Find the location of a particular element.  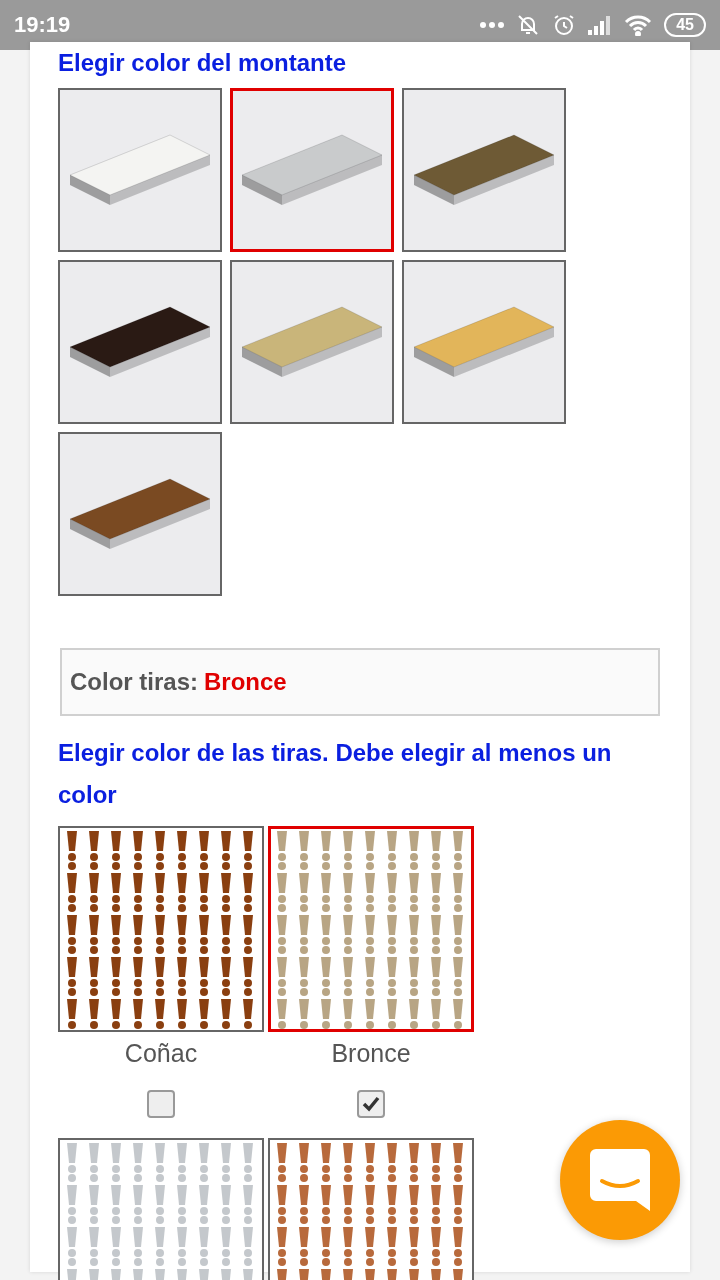

checkmark-icon is located at coordinates (371, 1104).